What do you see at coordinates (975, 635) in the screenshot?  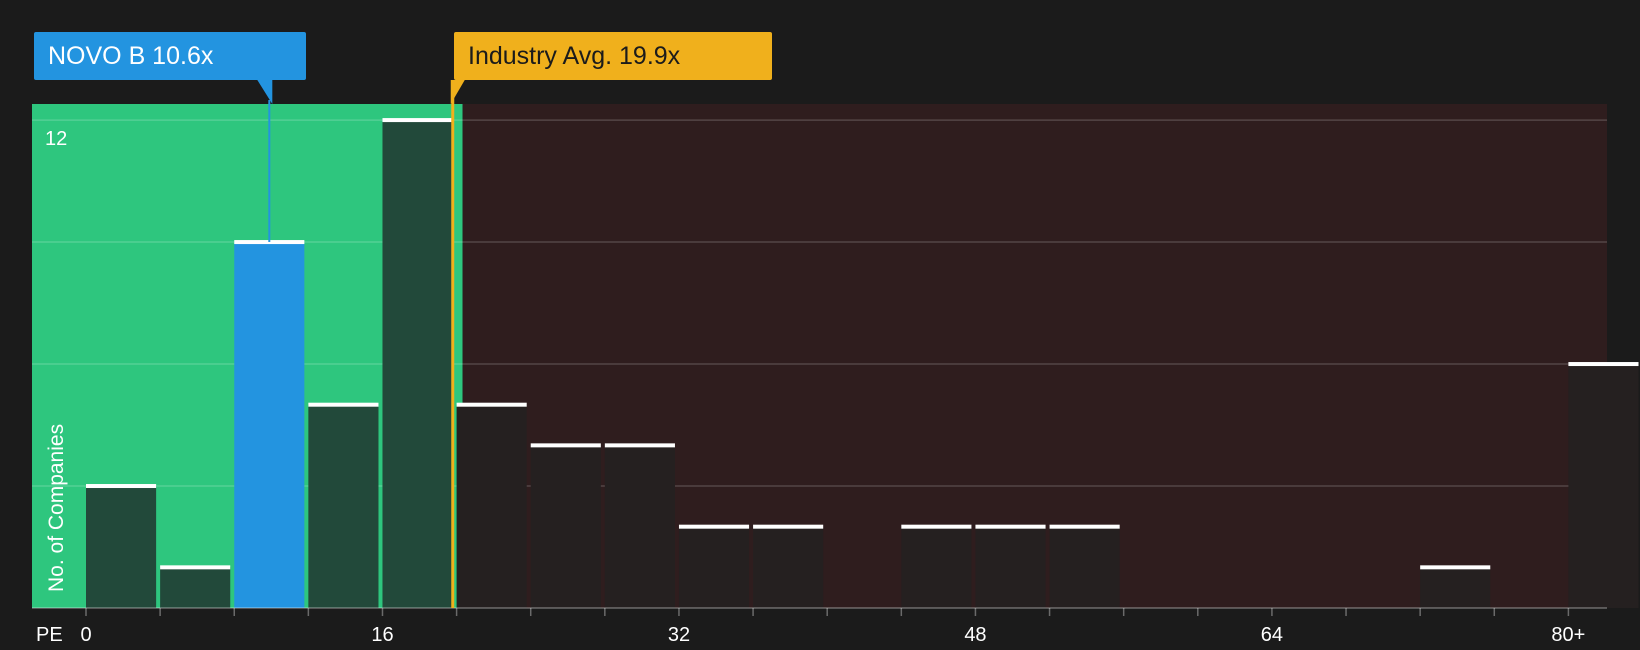 I see `x-tick-label-48: 48` at bounding box center [975, 635].